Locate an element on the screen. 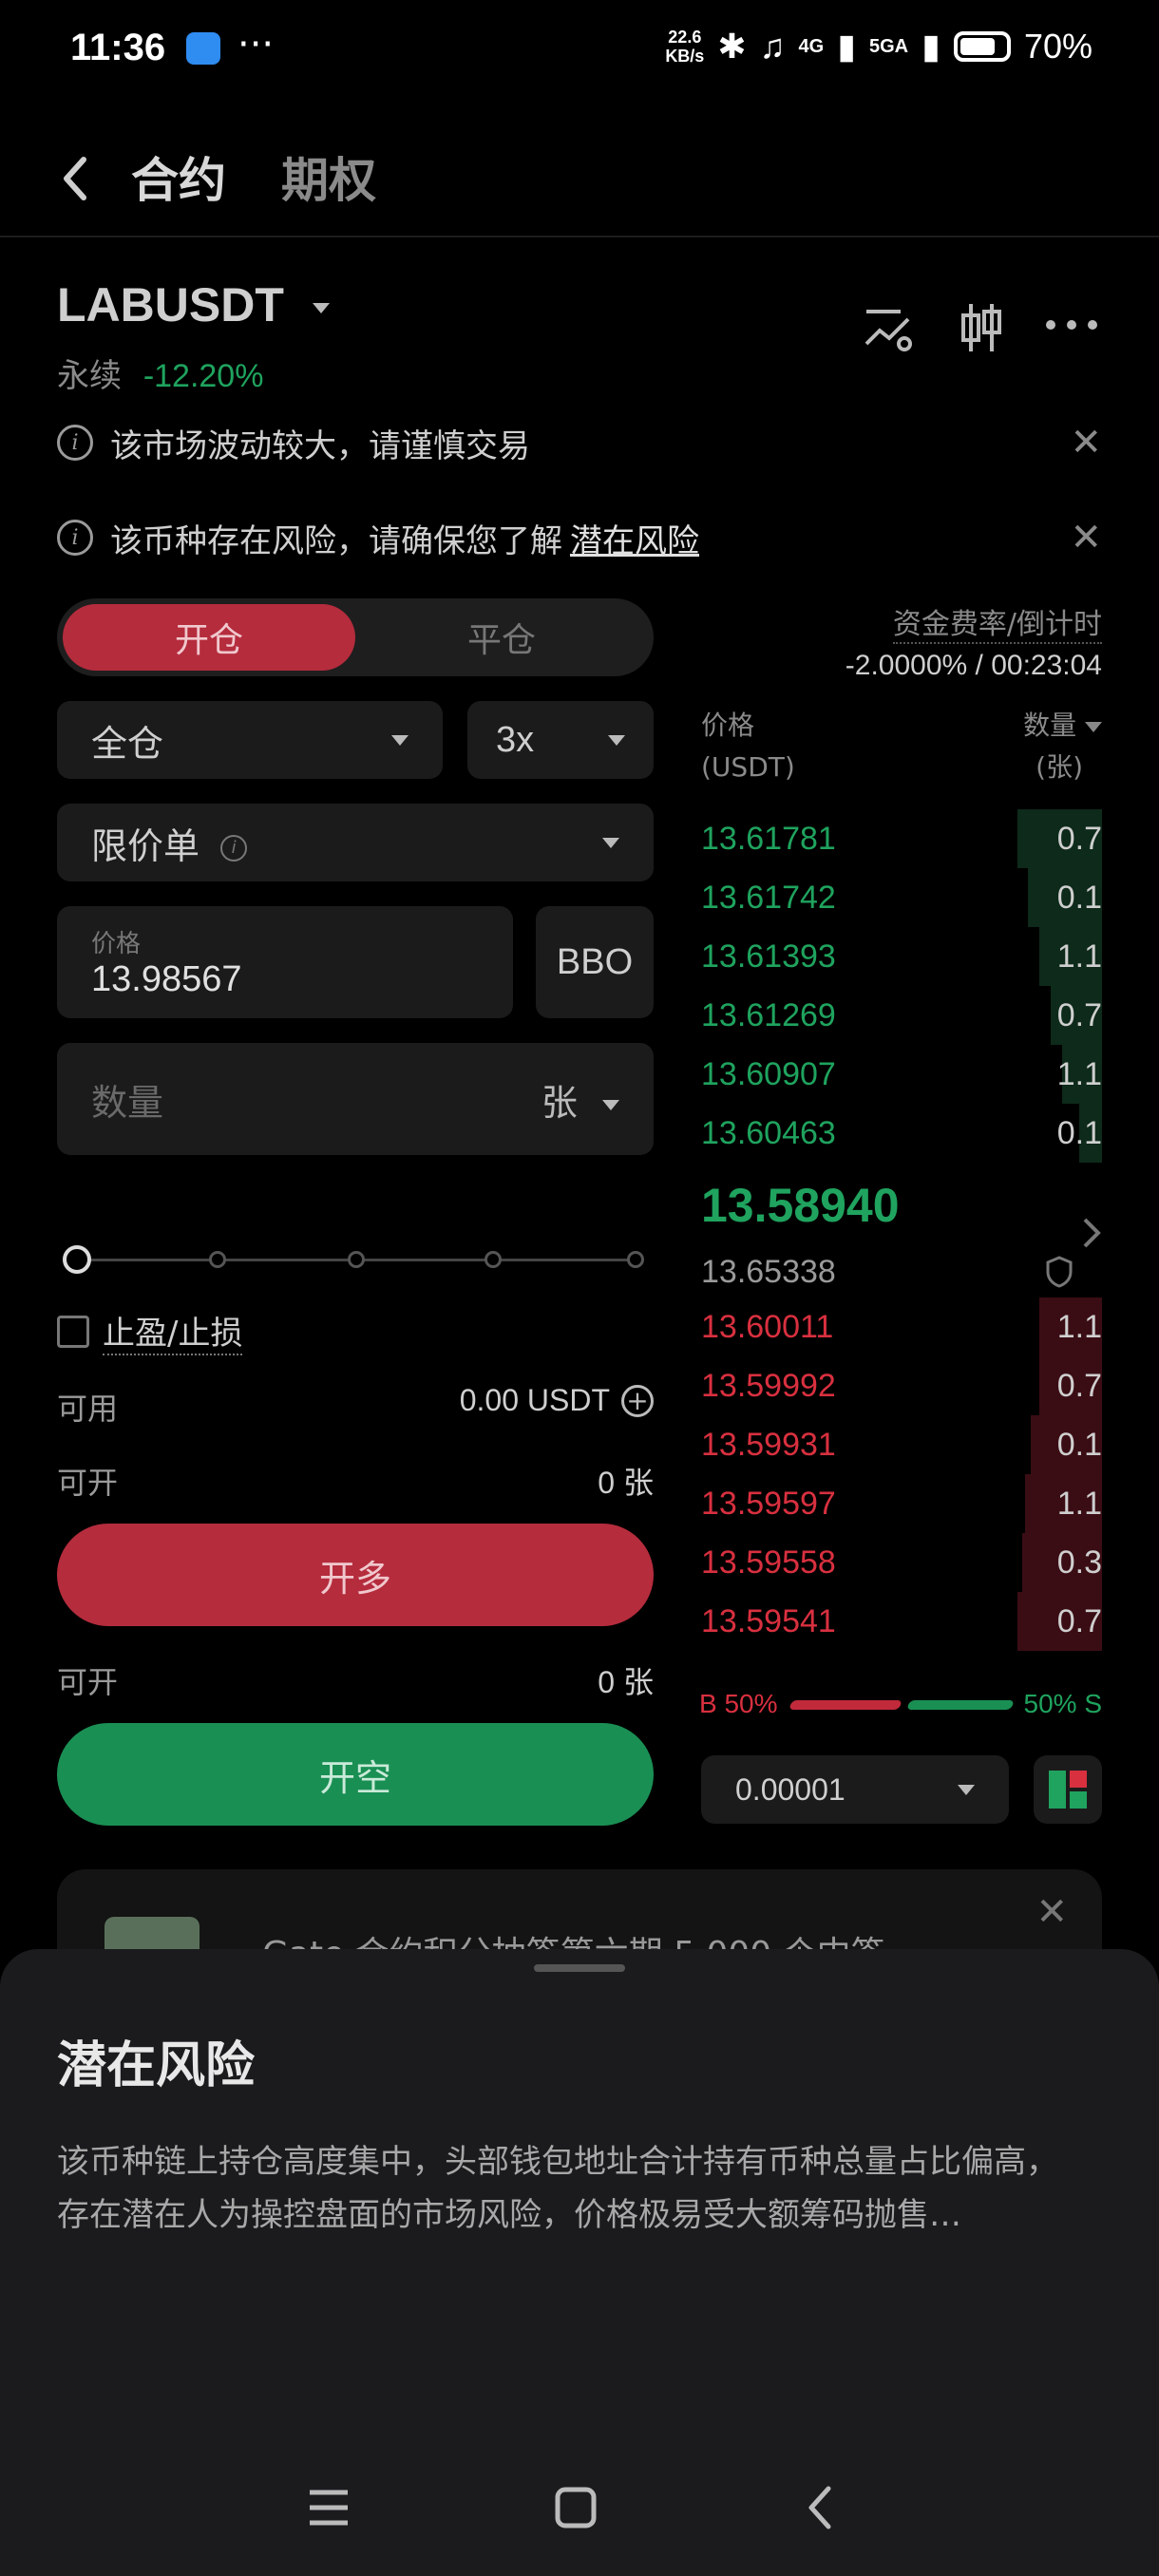  ask-price: 13.61742 is located at coordinates (768, 897).